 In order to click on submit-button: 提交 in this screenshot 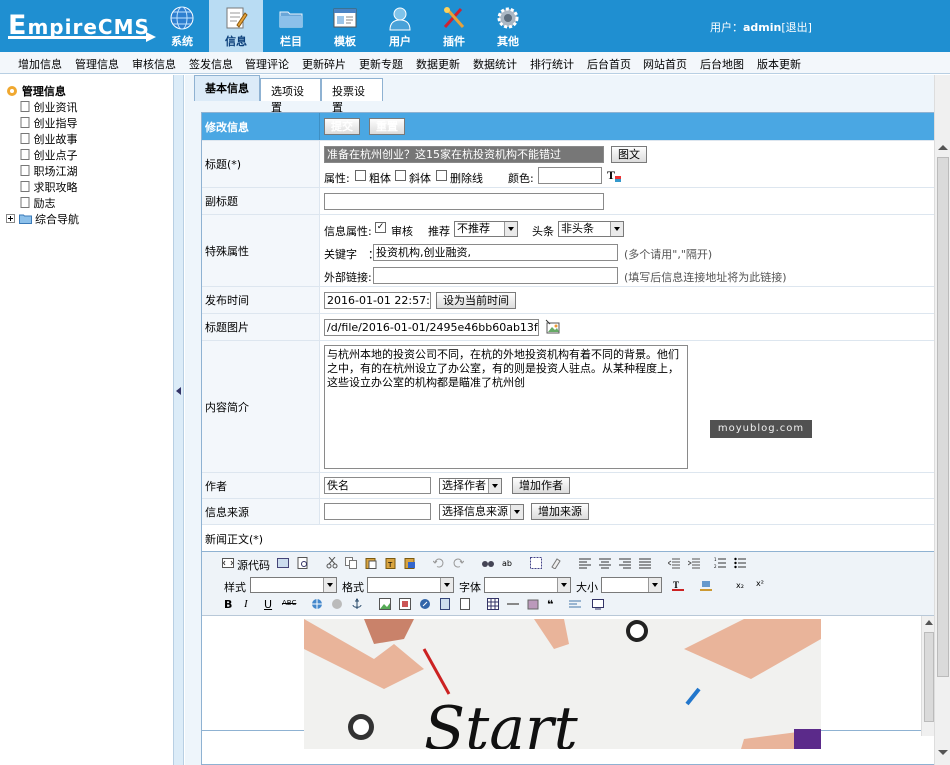, I will do `click(342, 126)`.